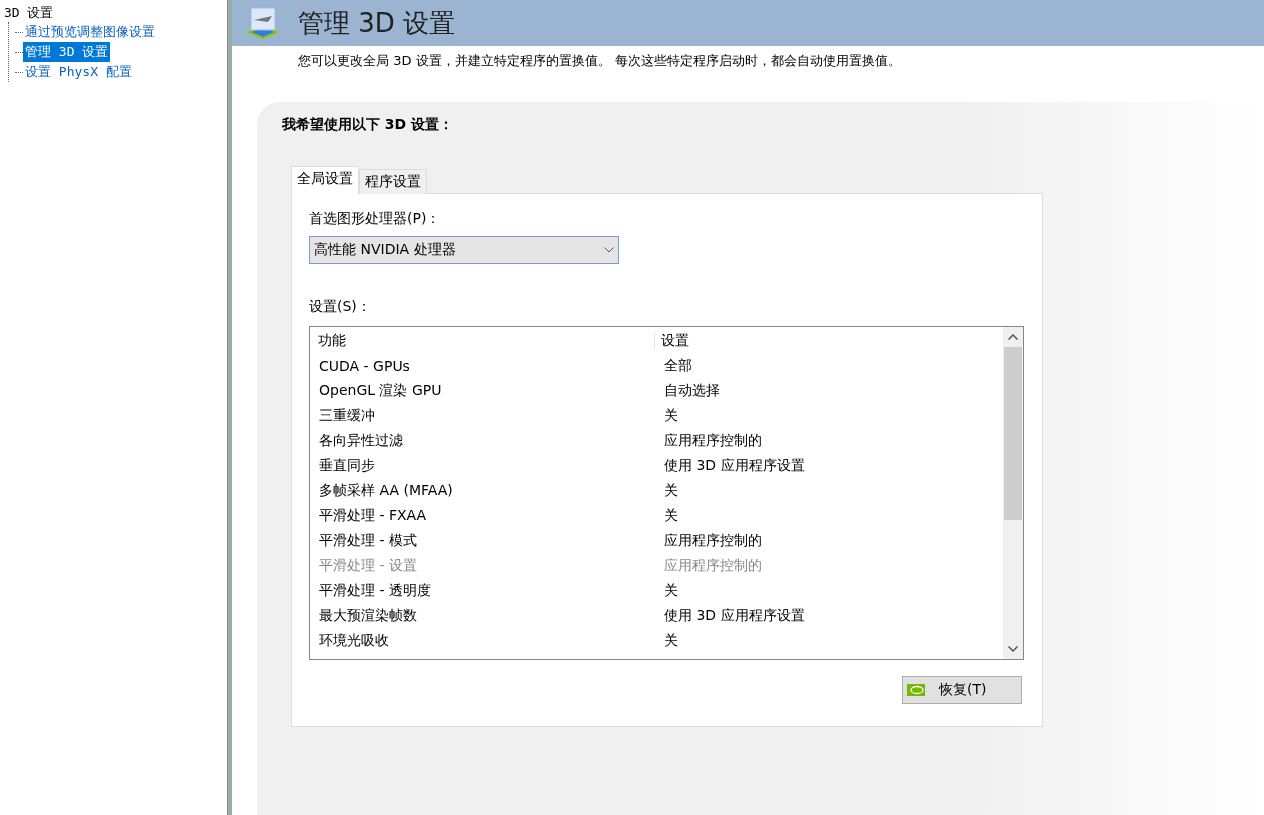  I want to click on tree-item: 设置 PhysX 配置, so click(78, 72).